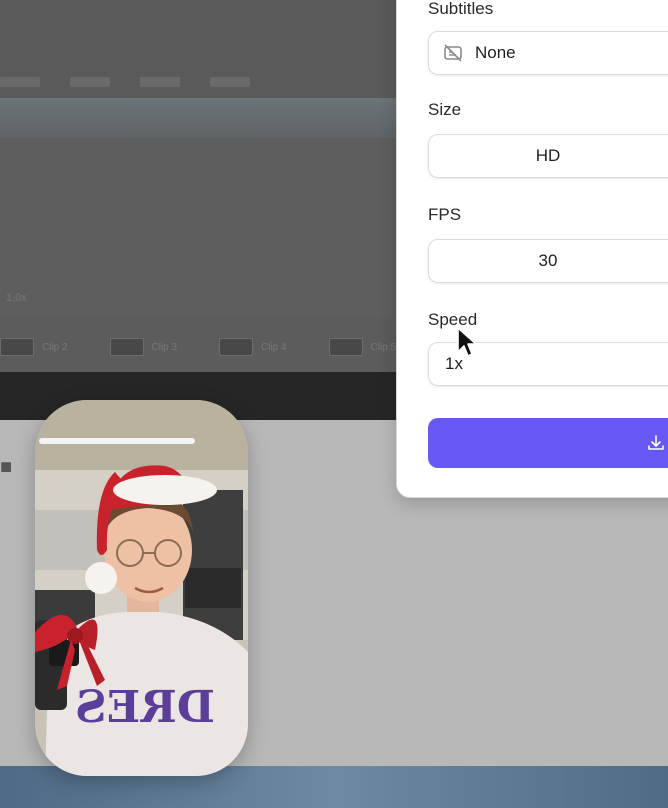 This screenshot has width=668, height=808. I want to click on fps-select: 30, so click(548, 261).